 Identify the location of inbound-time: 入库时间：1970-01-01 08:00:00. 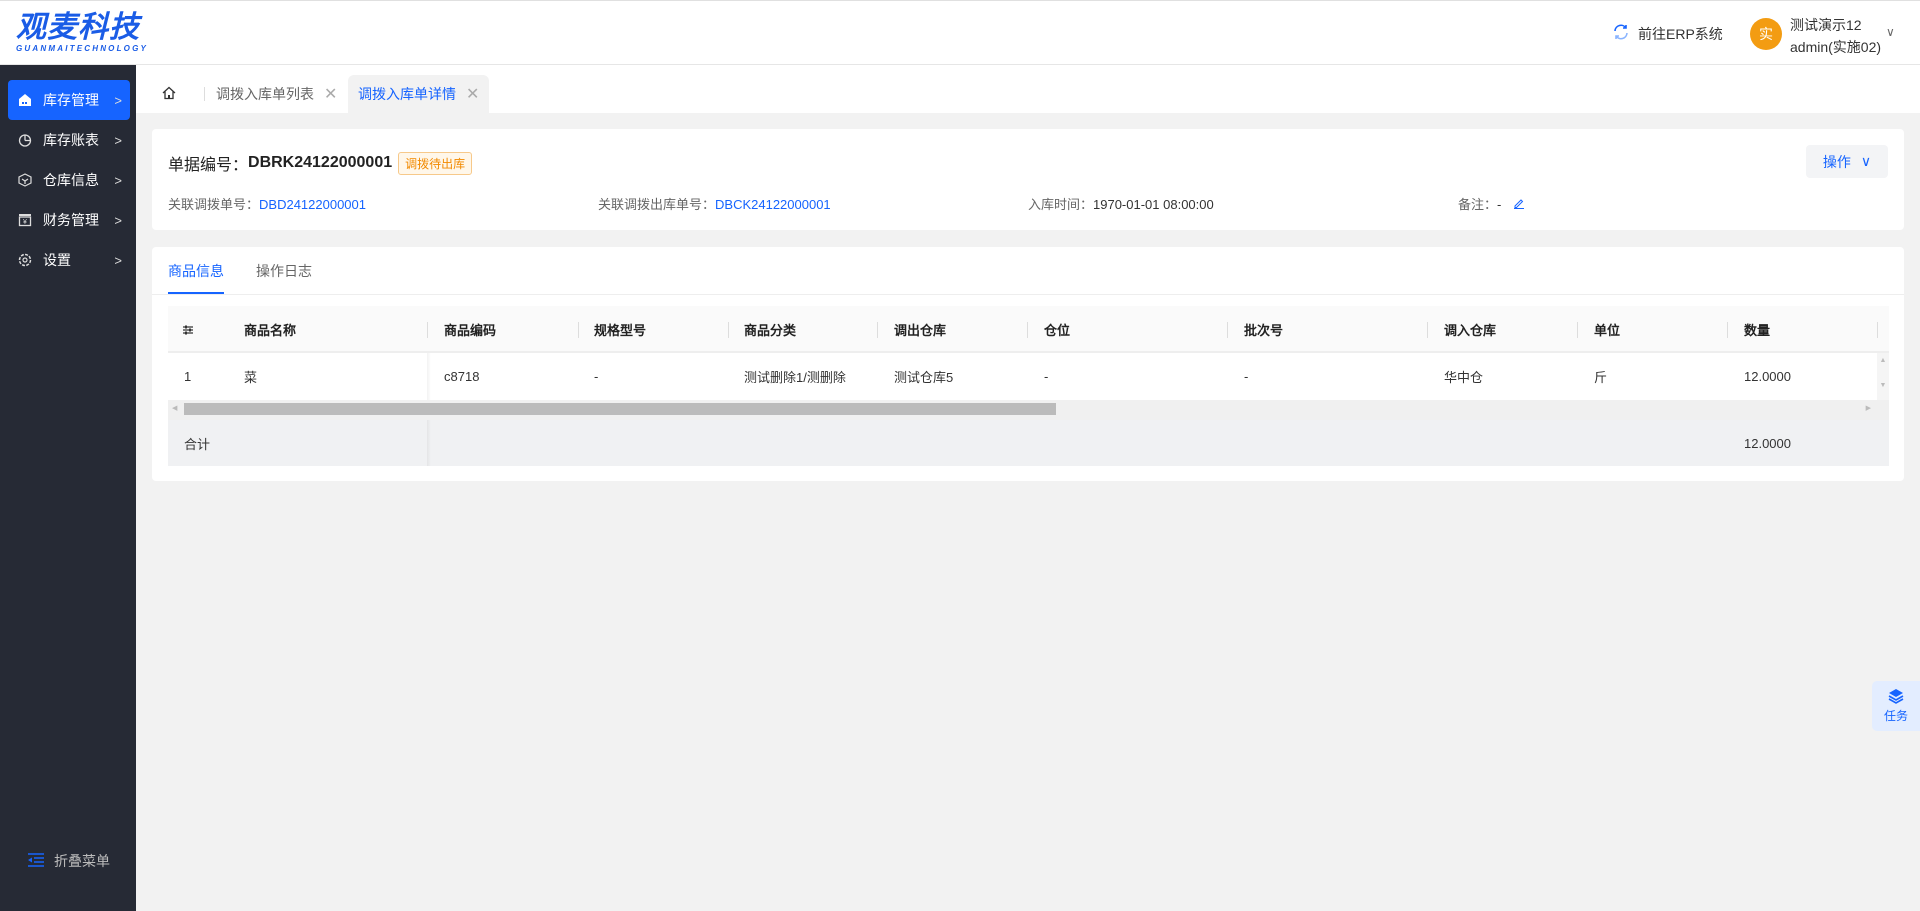
(1121, 203).